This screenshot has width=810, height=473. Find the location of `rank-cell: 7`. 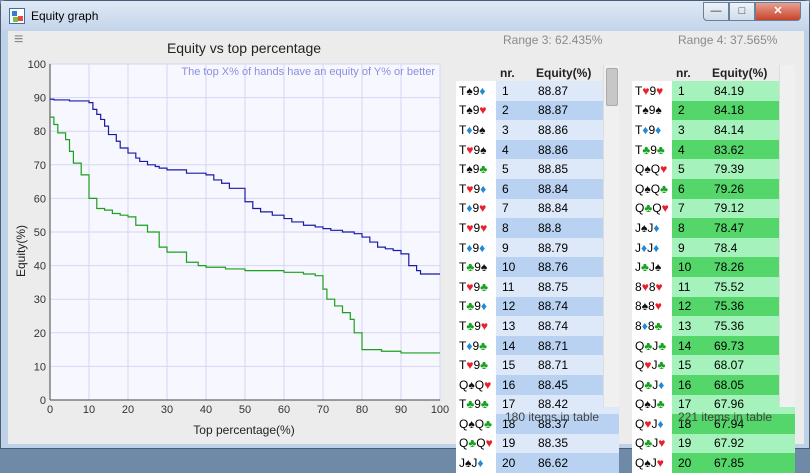

rank-cell: 7 is located at coordinates (514, 208).